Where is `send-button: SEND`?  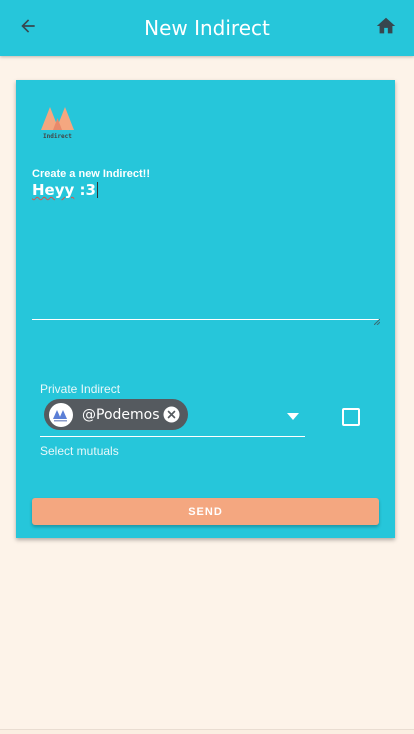 send-button: SEND is located at coordinates (205, 511).